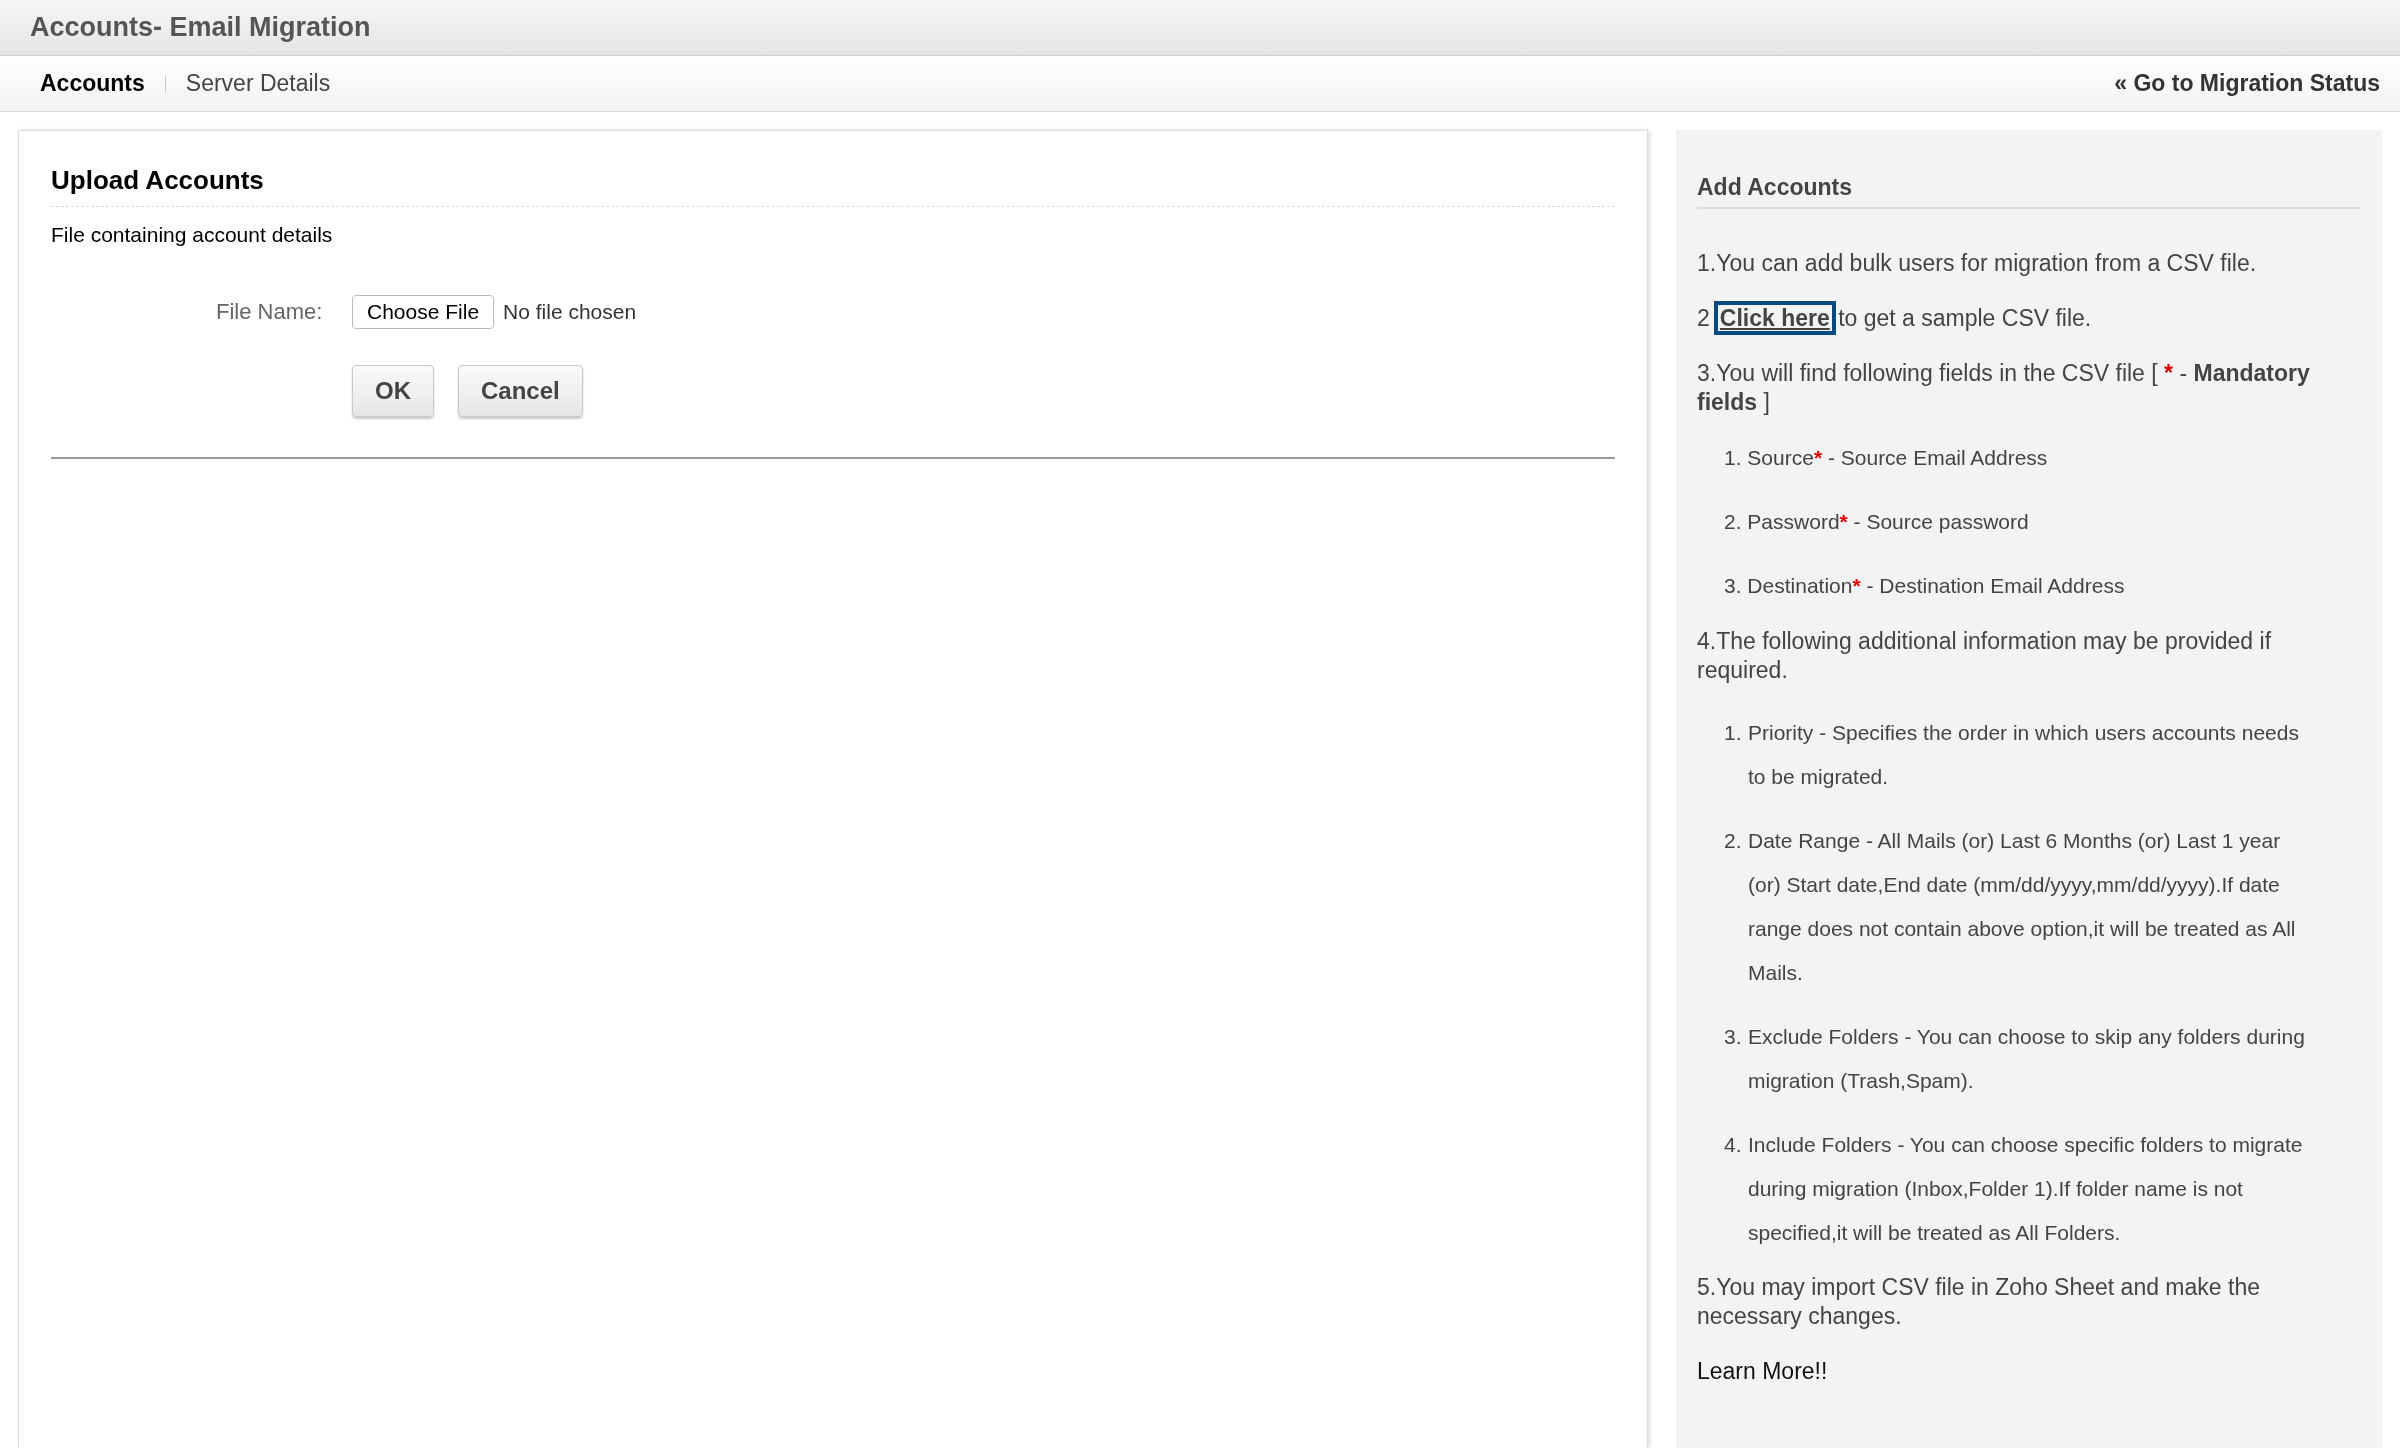 The width and height of the screenshot is (2400, 1448). I want to click on learn-more-link: Learn More!!, so click(1762, 1371).